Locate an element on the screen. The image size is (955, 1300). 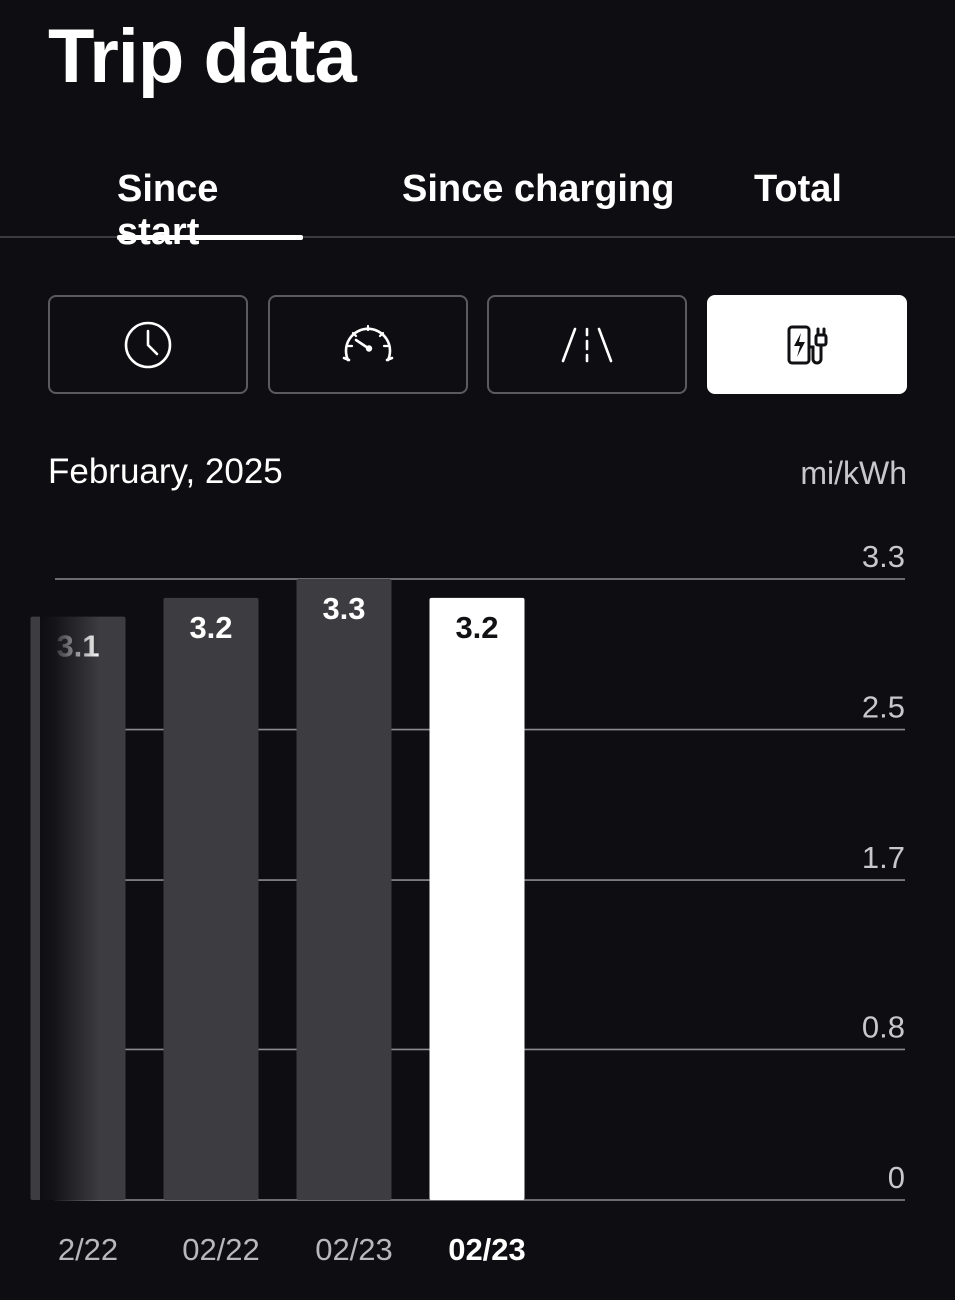
bar-selected is located at coordinates (477, 898).